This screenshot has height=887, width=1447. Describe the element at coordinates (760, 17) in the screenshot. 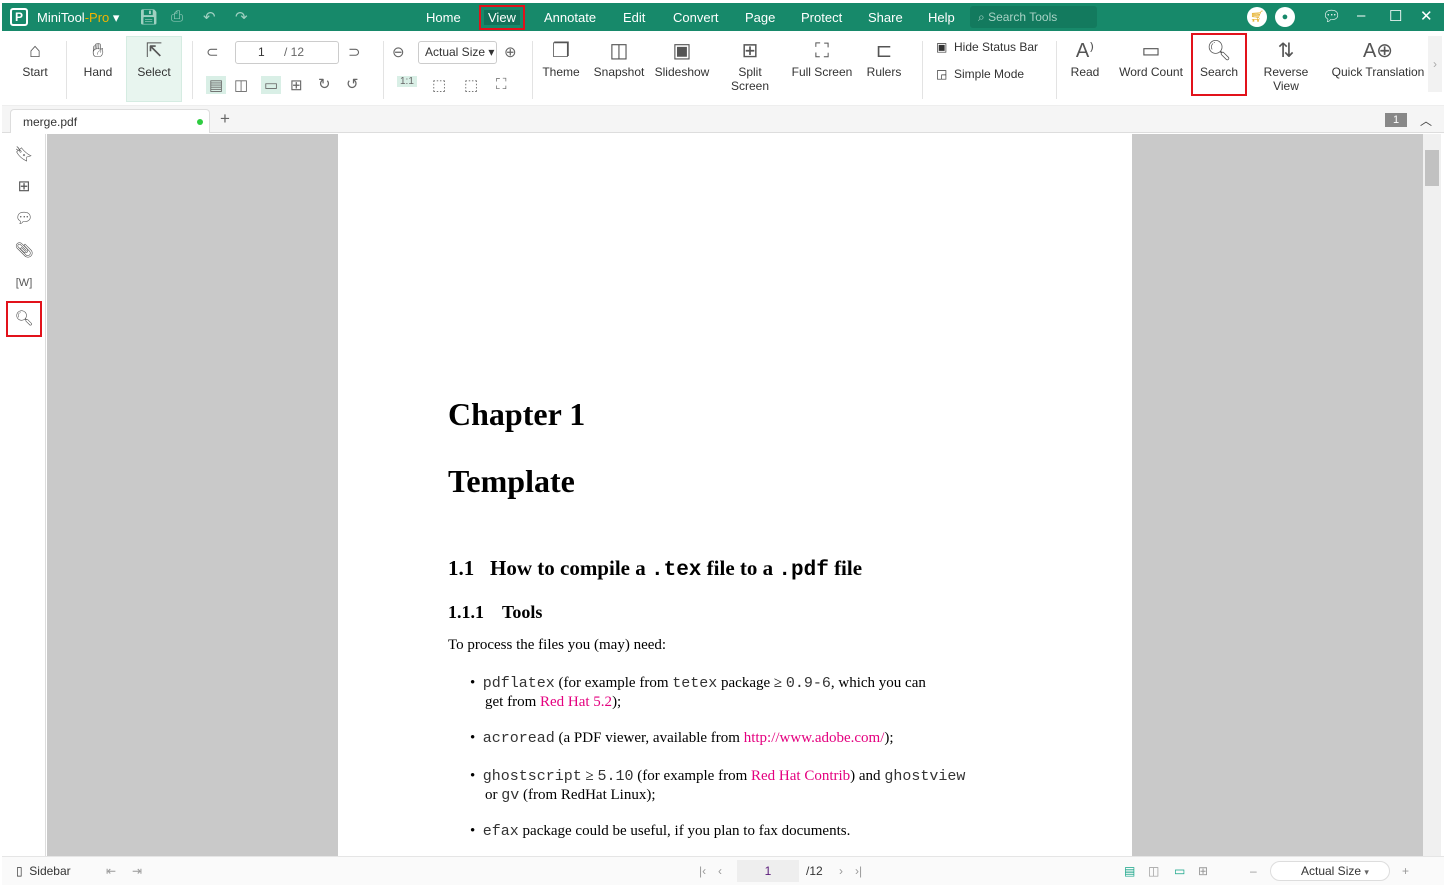

I see `menu-page: Page` at that location.